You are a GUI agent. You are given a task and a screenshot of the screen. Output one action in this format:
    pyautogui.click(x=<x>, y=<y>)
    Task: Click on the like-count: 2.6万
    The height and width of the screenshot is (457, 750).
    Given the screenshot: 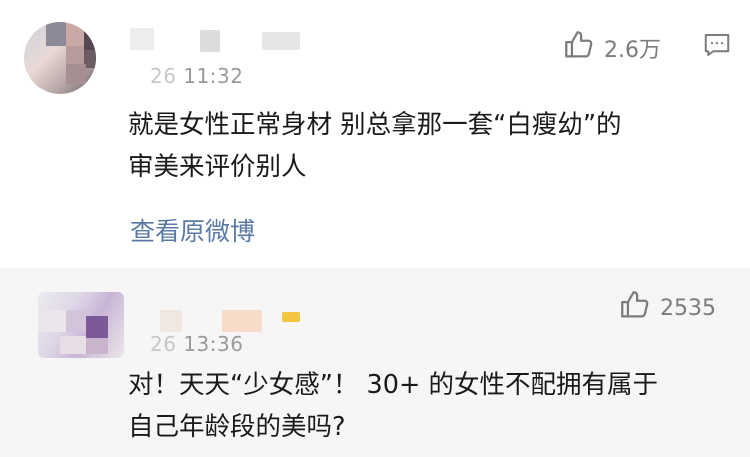 What is the action you would take?
    pyautogui.click(x=632, y=50)
    